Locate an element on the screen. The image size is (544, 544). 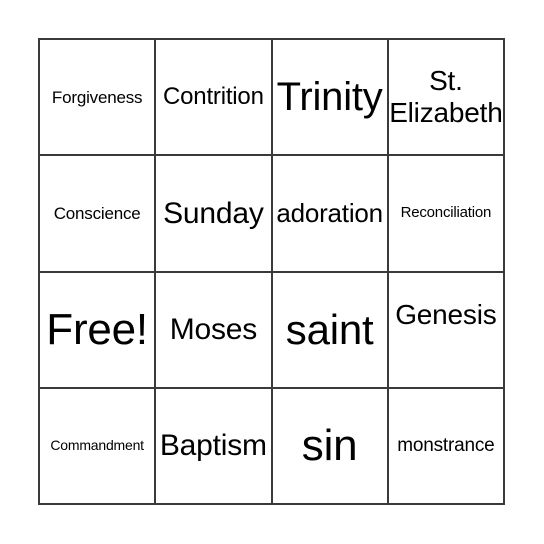
bingo-cell: Baptism is located at coordinates (214, 446).